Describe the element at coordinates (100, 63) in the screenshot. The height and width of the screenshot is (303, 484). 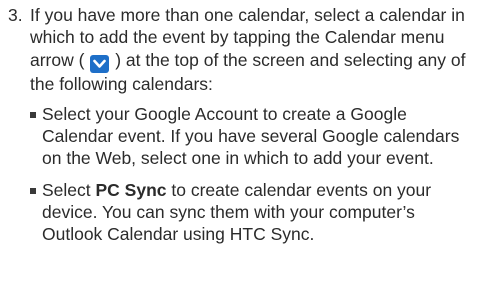
I see `chevron-down-icon` at that location.